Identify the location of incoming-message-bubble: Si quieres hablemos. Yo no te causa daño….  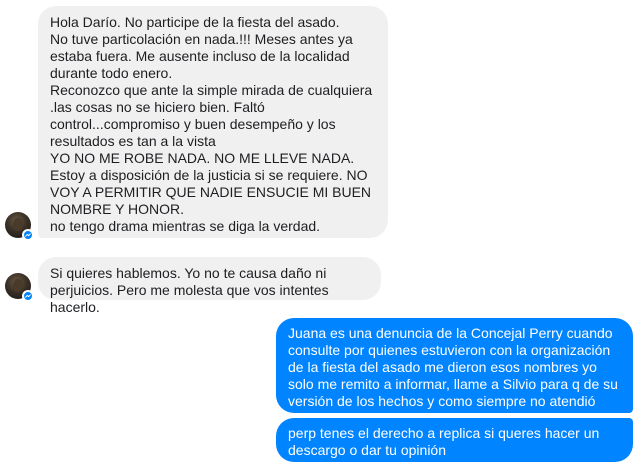
(209, 286).